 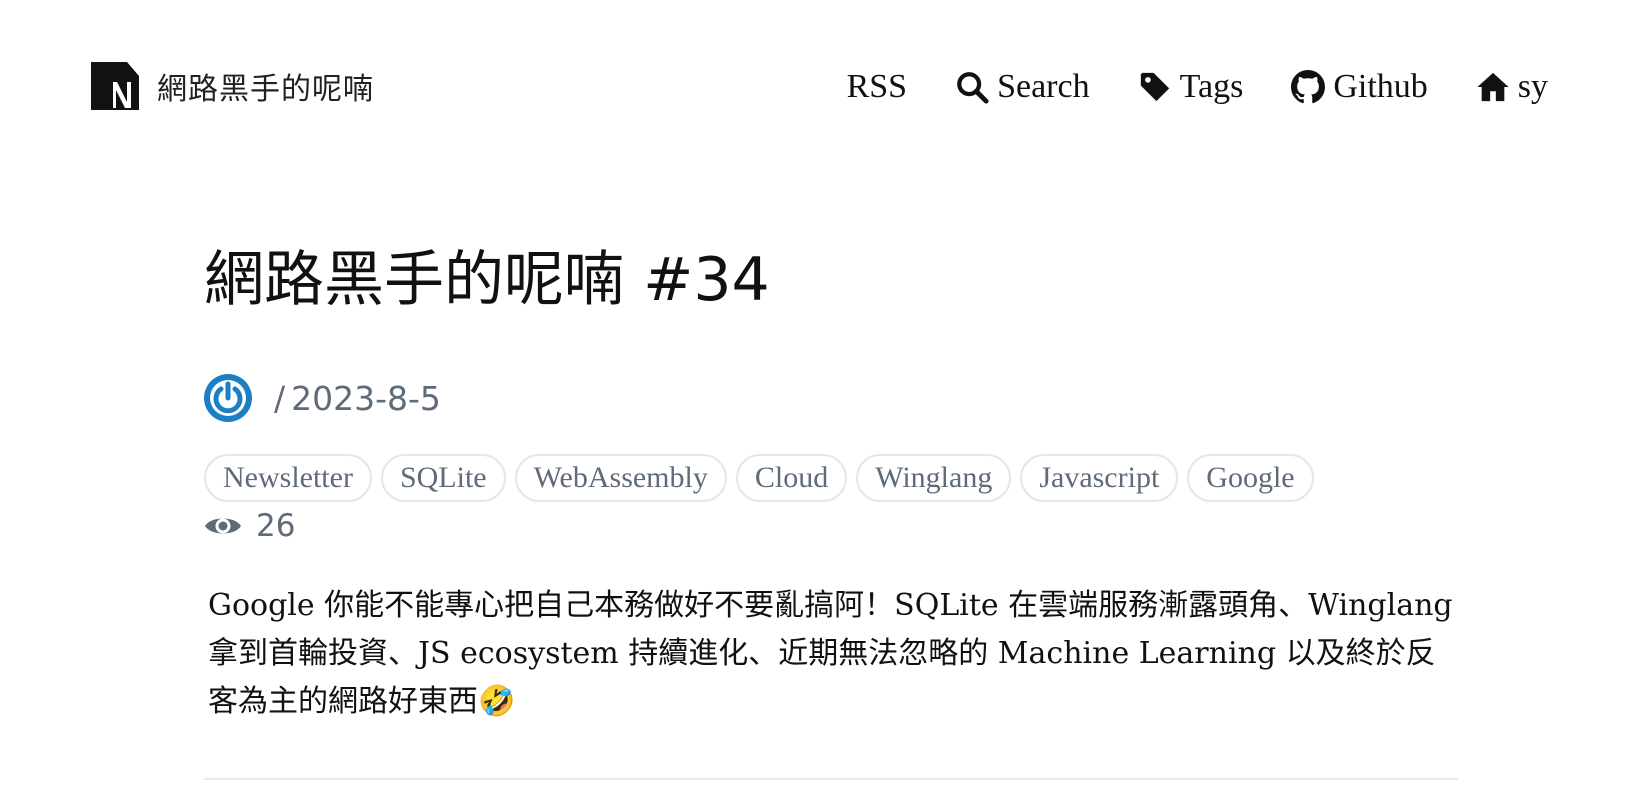 What do you see at coordinates (443, 478) in the screenshot?
I see `tag-sqlite: SQLite` at bounding box center [443, 478].